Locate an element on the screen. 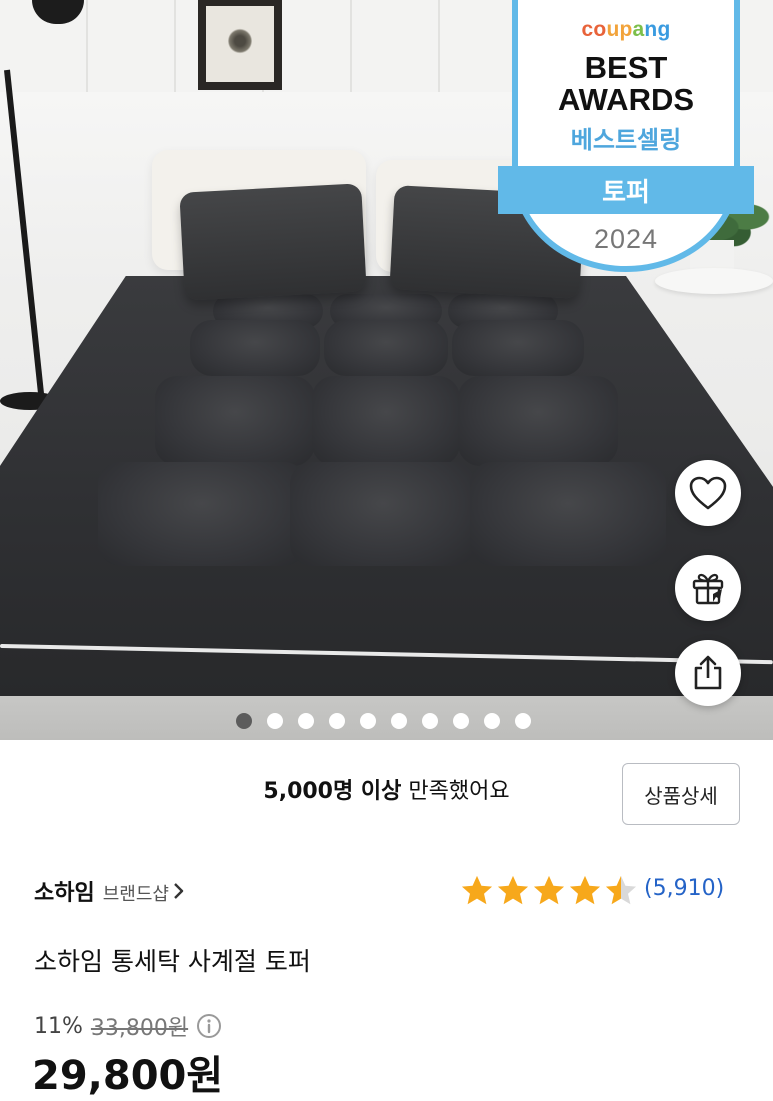 Image resolution: width=773 pixels, height=1101 pixels. badge-category-ribbon: 토퍼 is located at coordinates (626, 190).